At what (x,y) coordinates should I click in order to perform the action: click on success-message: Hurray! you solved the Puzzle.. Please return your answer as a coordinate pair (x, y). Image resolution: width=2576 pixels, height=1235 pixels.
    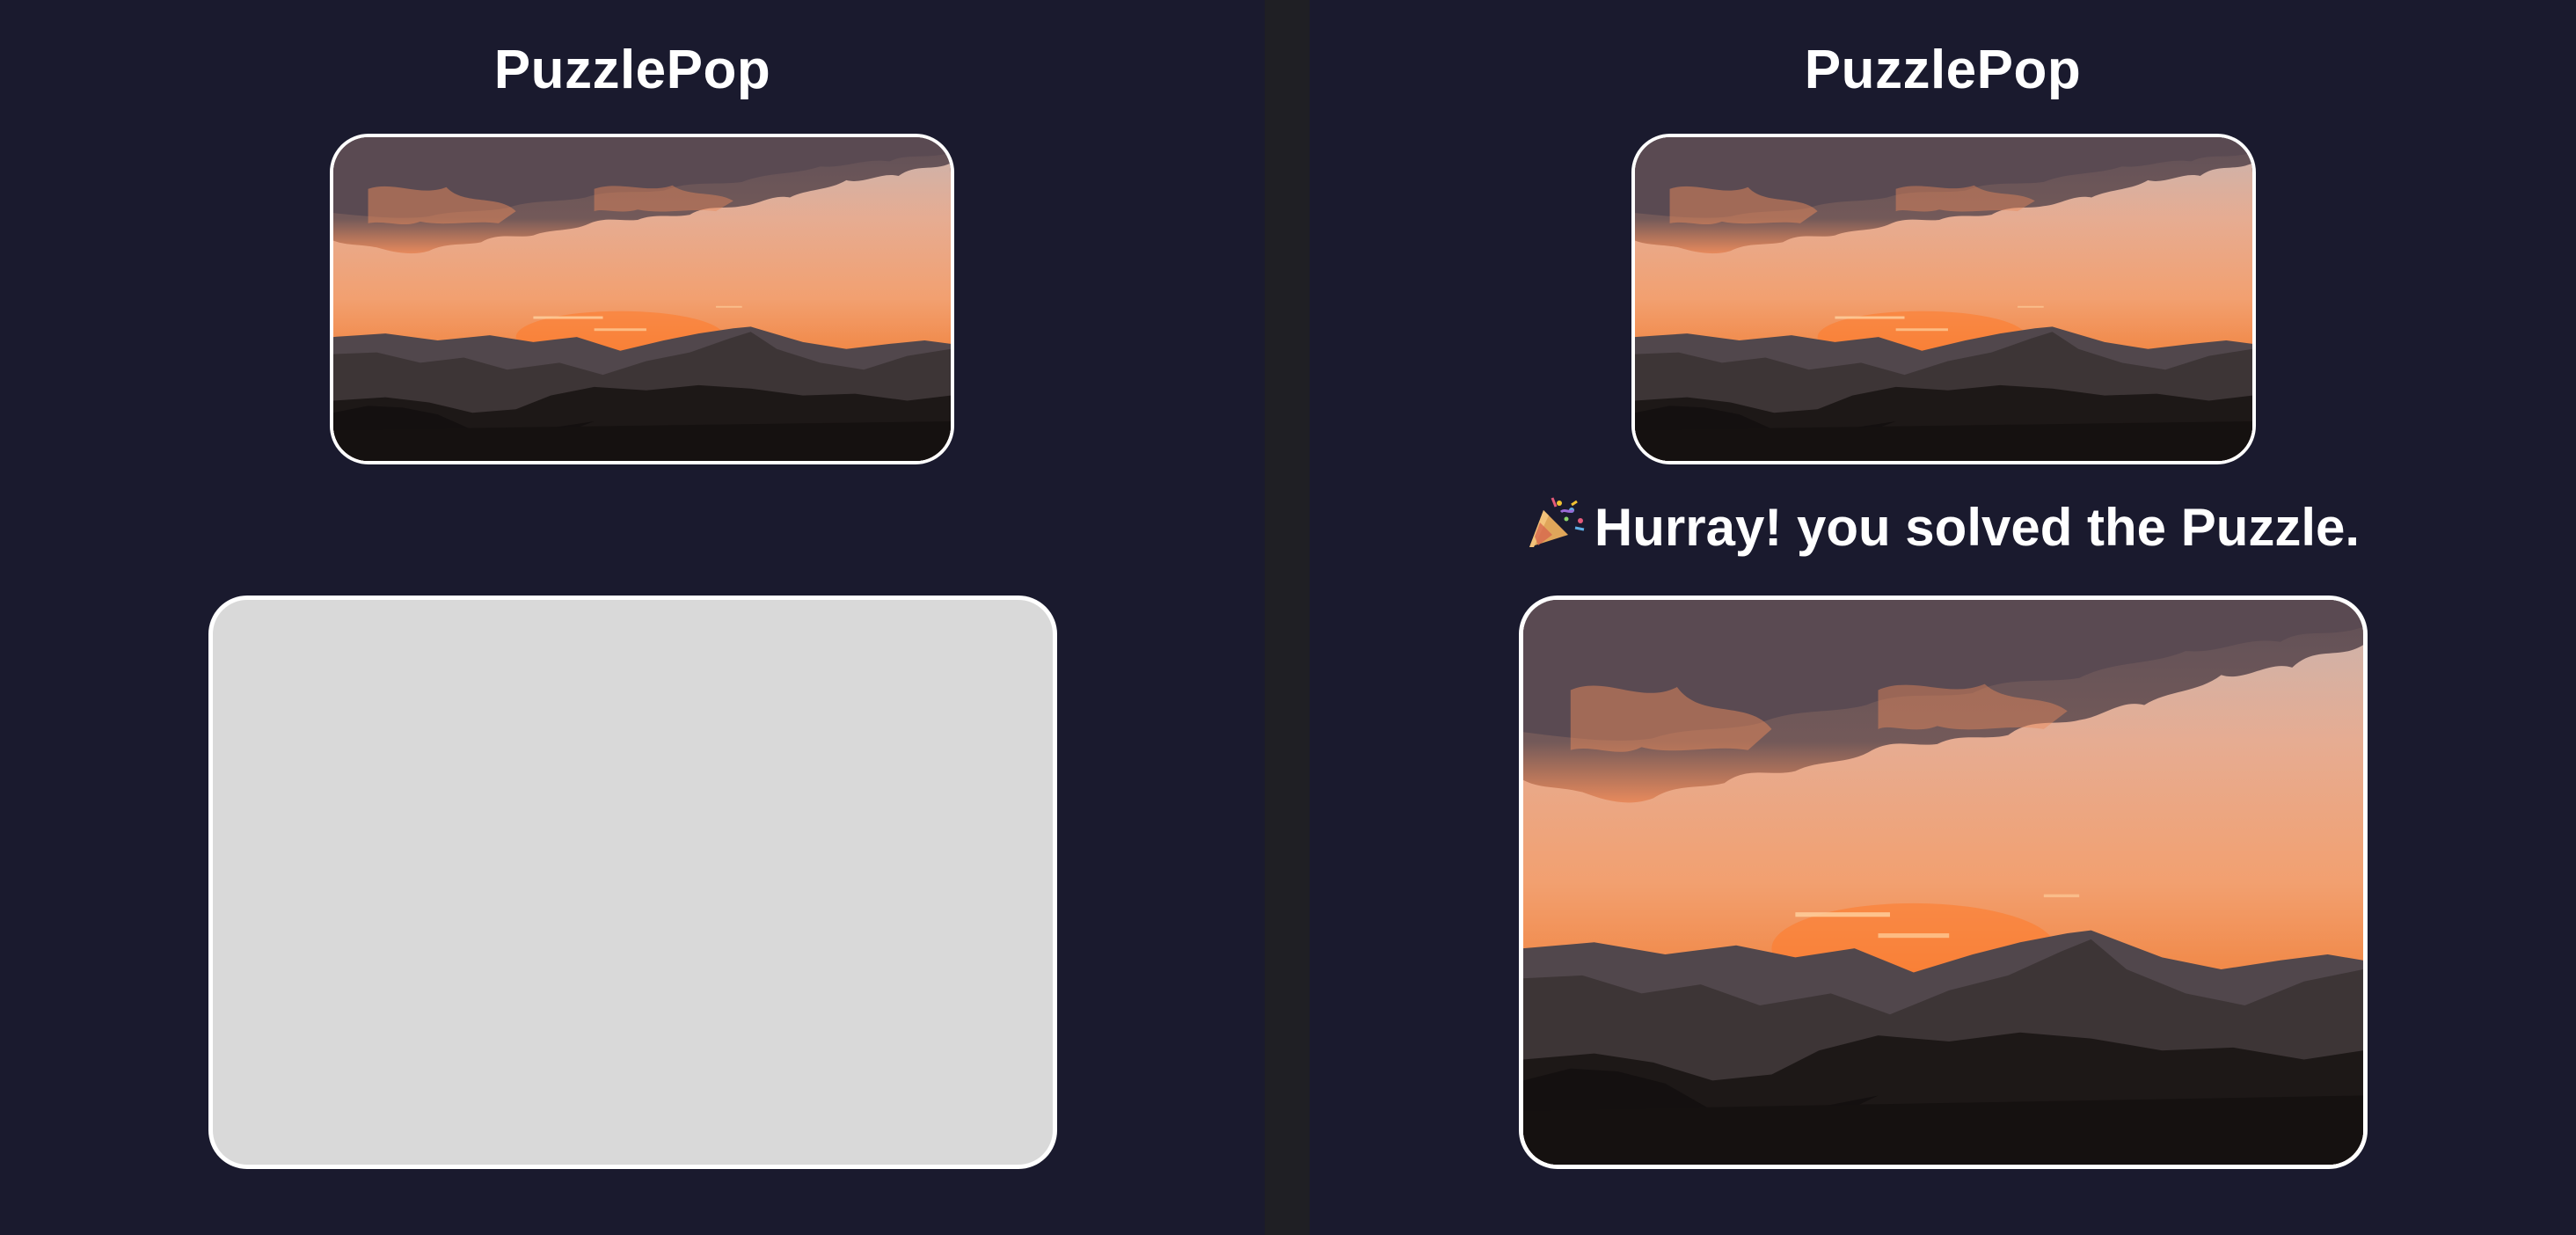
    Looking at the image, I should click on (1943, 528).